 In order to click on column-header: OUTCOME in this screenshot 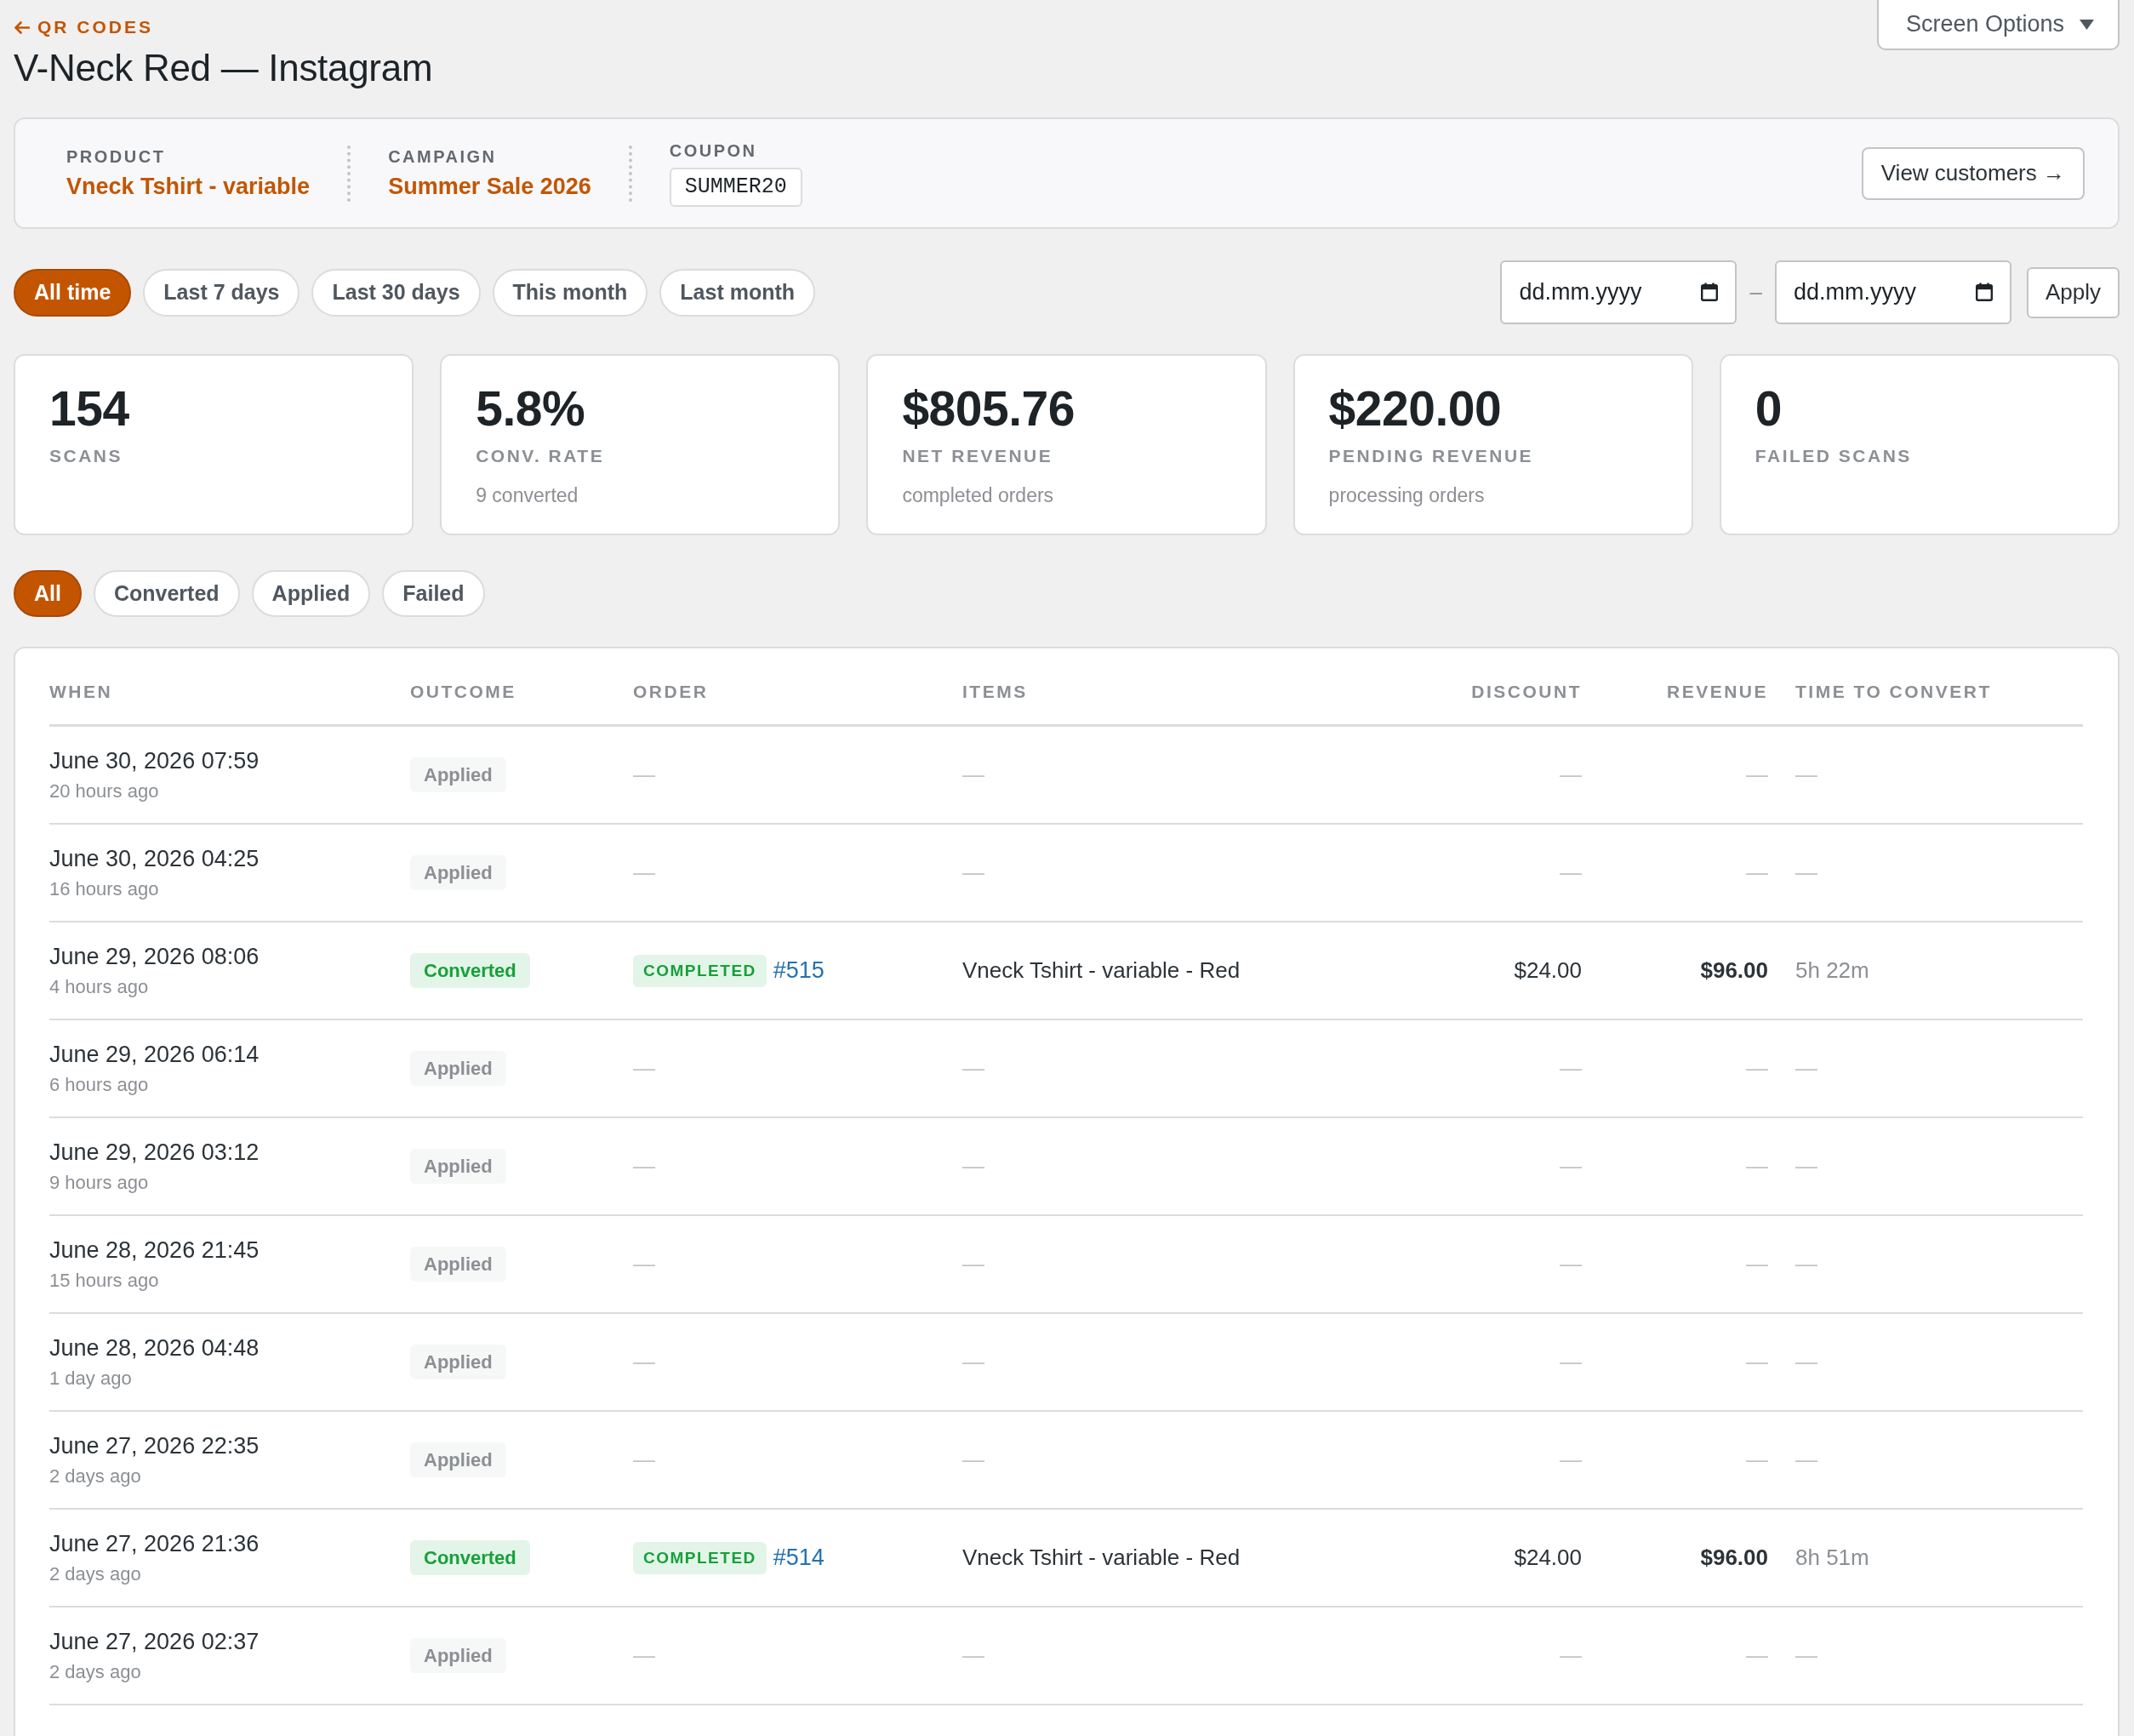, I will do `click(463, 691)`.